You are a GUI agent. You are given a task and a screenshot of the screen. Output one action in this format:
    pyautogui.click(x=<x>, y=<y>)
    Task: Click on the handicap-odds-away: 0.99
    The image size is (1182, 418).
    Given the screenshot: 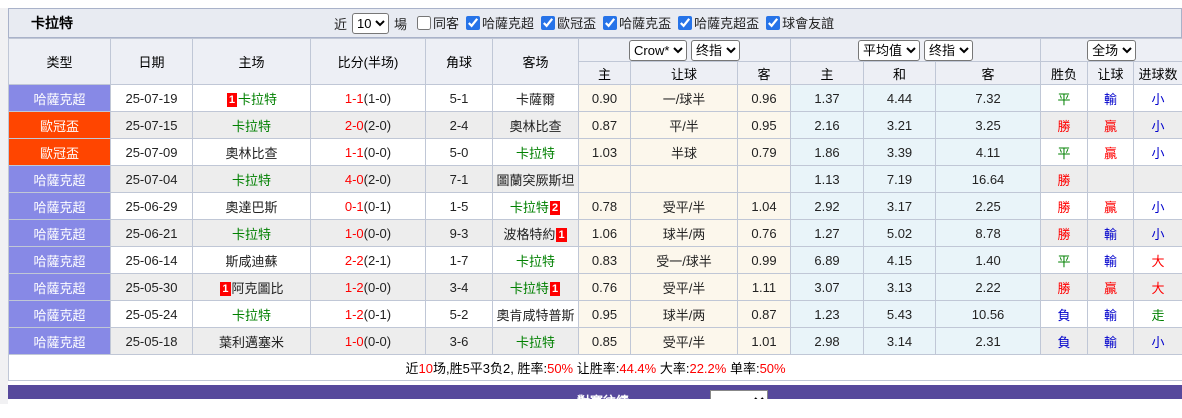 What is the action you would take?
    pyautogui.click(x=764, y=260)
    